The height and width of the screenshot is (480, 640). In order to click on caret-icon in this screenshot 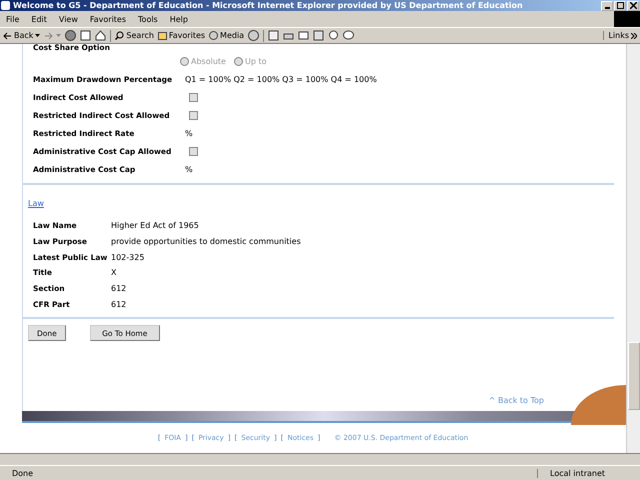, I will do `click(37, 36)`.